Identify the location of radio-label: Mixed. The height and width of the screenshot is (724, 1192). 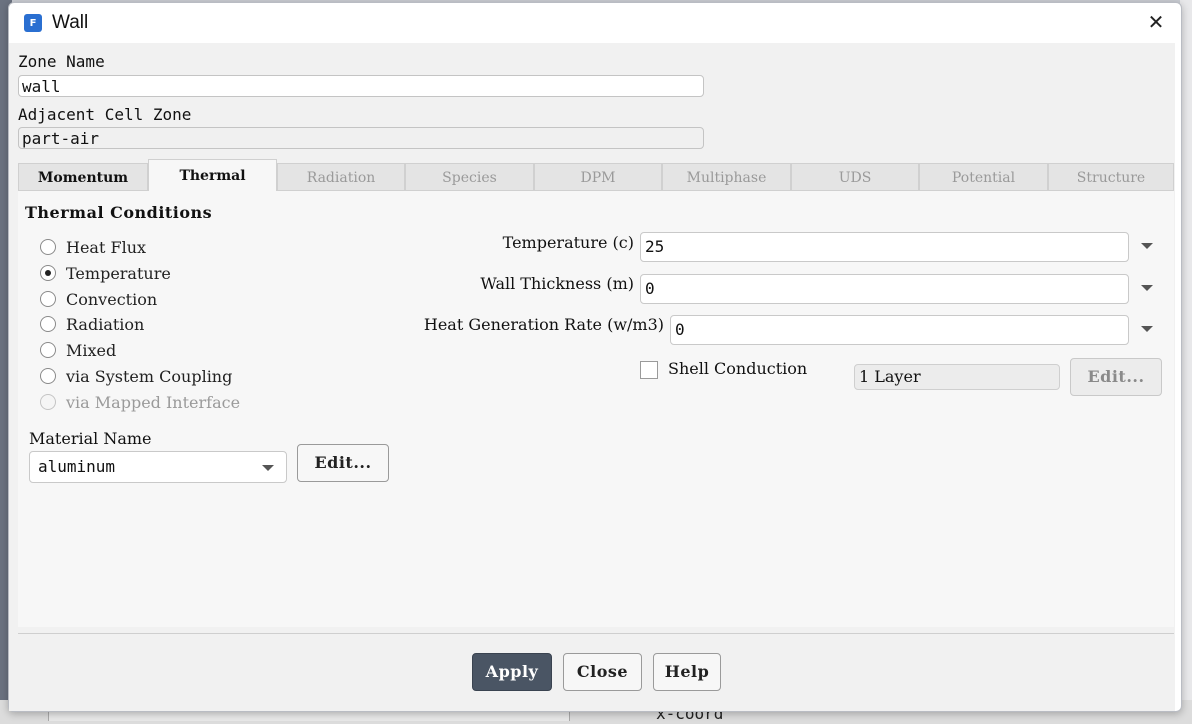
(91, 350).